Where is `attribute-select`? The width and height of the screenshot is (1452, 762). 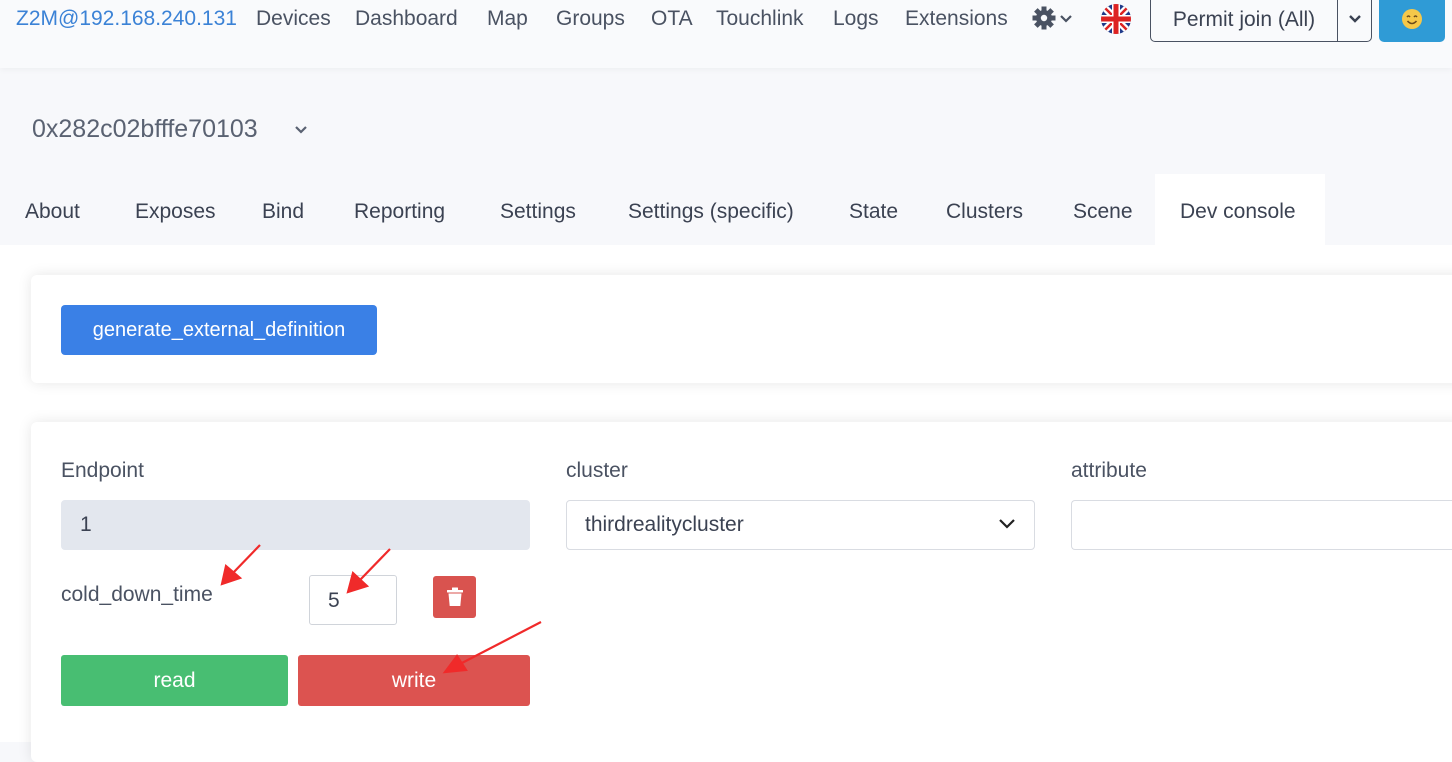
attribute-select is located at coordinates (1261, 525).